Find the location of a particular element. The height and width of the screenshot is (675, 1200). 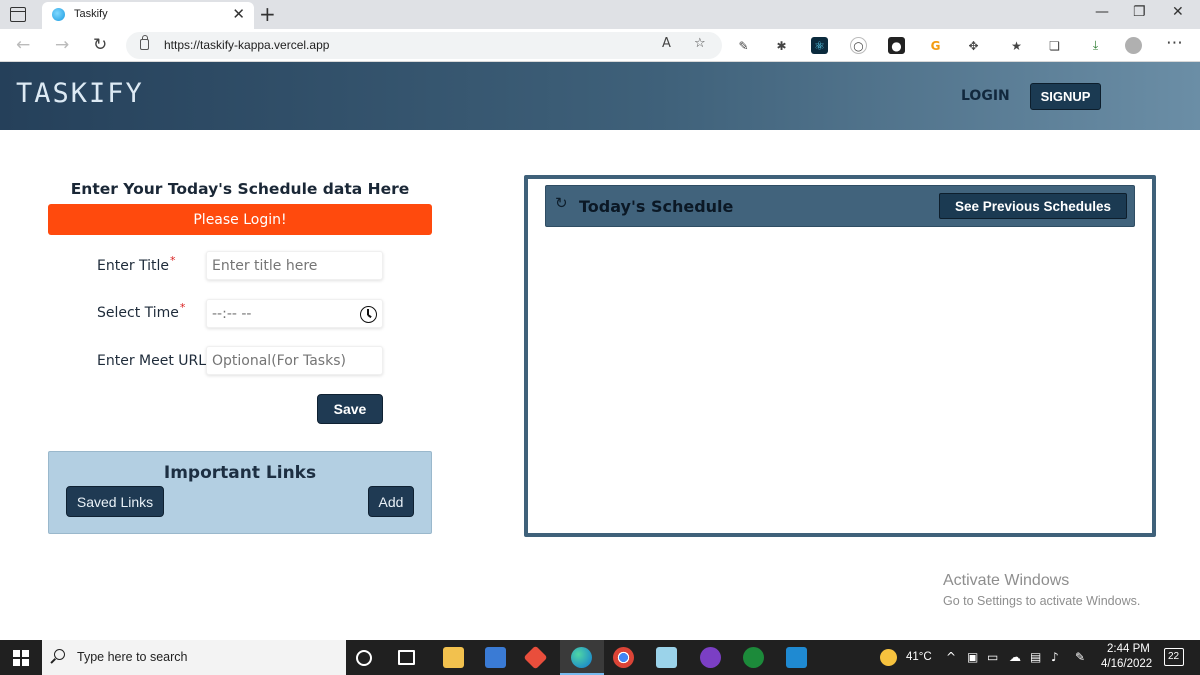

notifications-icon: 22 is located at coordinates (1174, 657).